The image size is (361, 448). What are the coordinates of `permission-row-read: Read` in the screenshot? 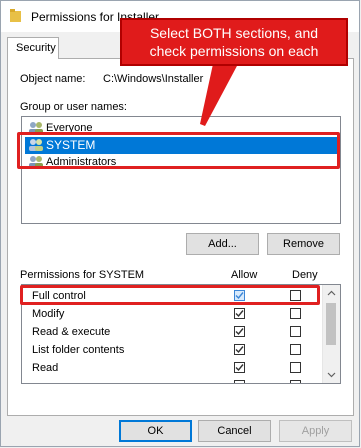 It's located at (173, 368).